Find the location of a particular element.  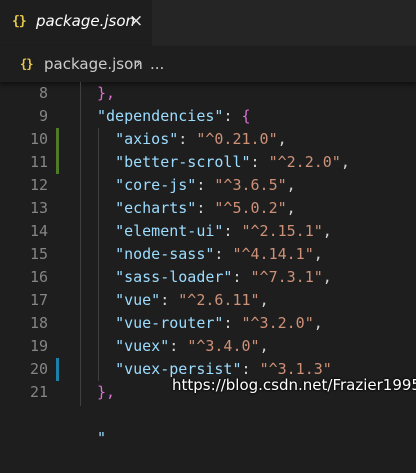

code-text: "vuex": "^3.4.0", is located at coordinates (192, 346).